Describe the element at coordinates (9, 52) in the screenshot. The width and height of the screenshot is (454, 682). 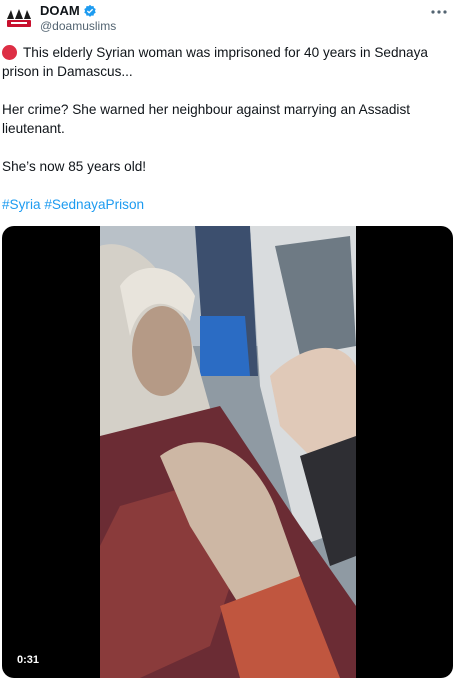
I see `red-circle-icon` at that location.